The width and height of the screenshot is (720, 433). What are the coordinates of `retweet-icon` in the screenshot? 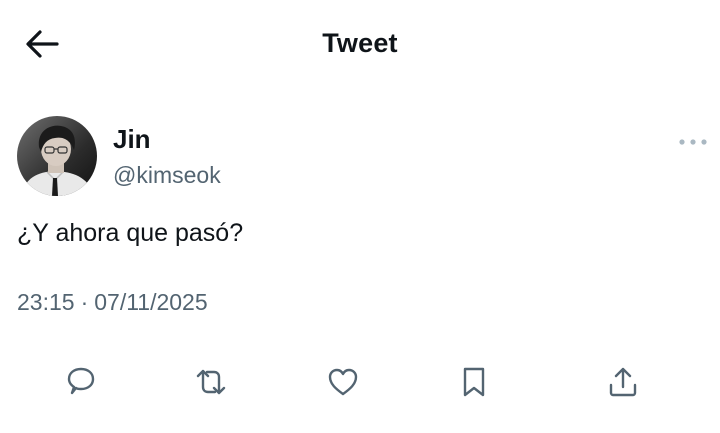 It's located at (211, 382).